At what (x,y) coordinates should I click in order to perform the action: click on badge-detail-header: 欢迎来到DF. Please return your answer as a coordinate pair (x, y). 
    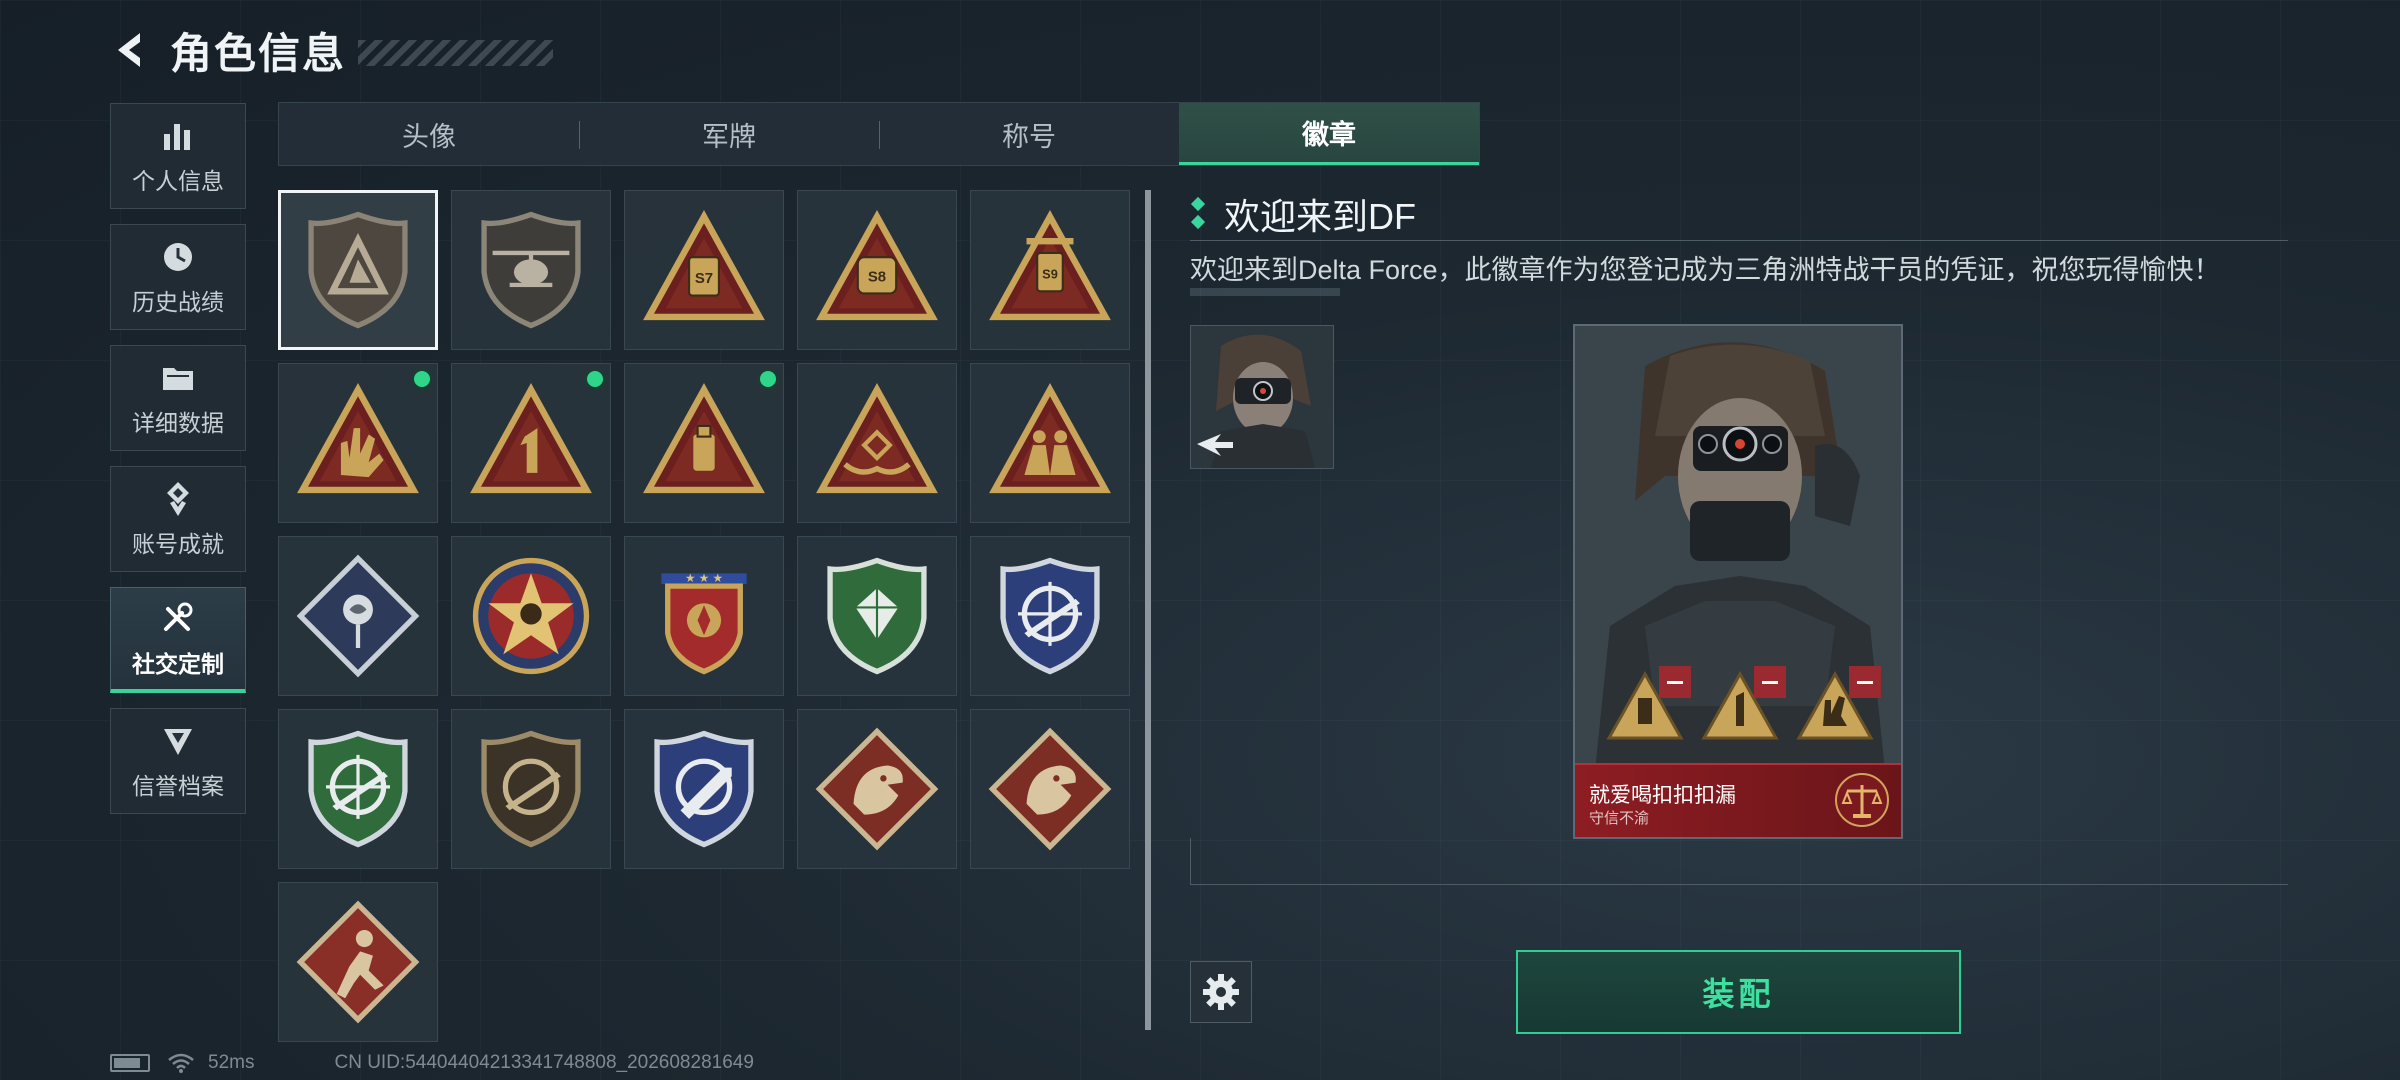
    Looking at the image, I should click on (1303, 214).